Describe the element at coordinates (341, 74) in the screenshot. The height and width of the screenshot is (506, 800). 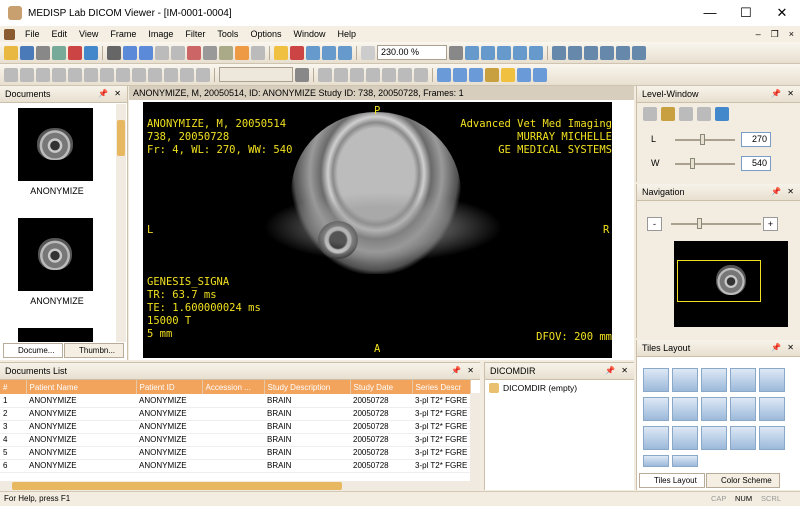
I see `angle-icon` at that location.